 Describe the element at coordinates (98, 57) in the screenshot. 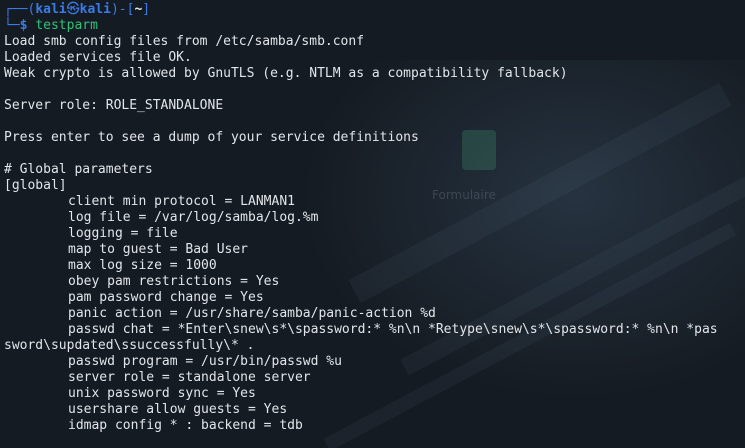

I see `output-line: Loaded services file OK.` at that location.